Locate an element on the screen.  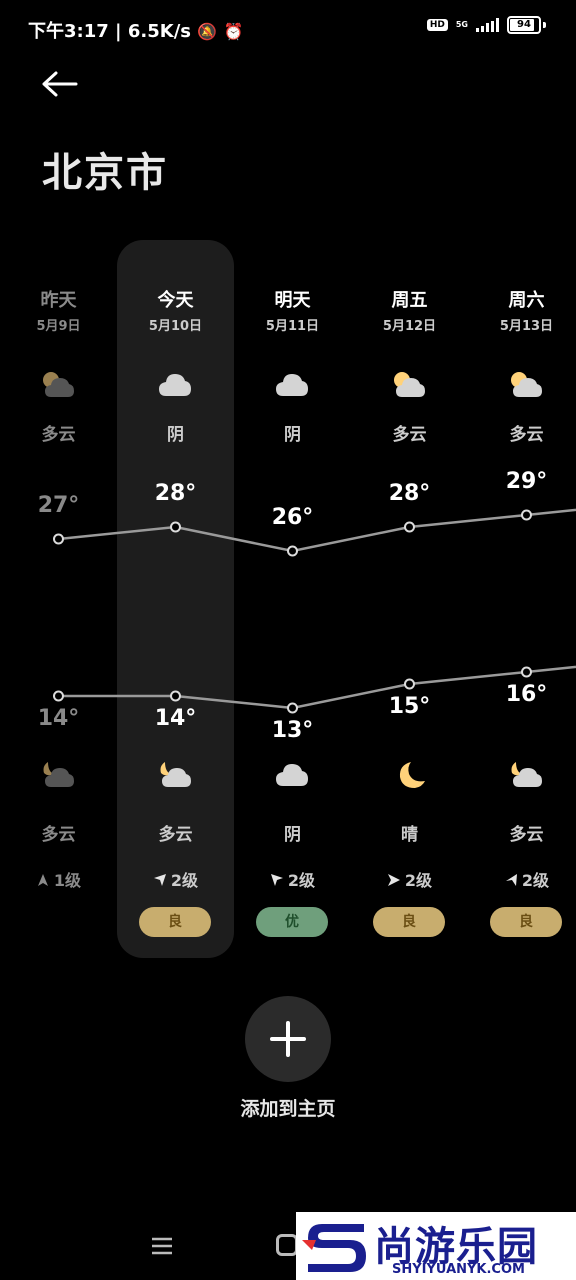
menu-icon is located at coordinates (162, 1246).